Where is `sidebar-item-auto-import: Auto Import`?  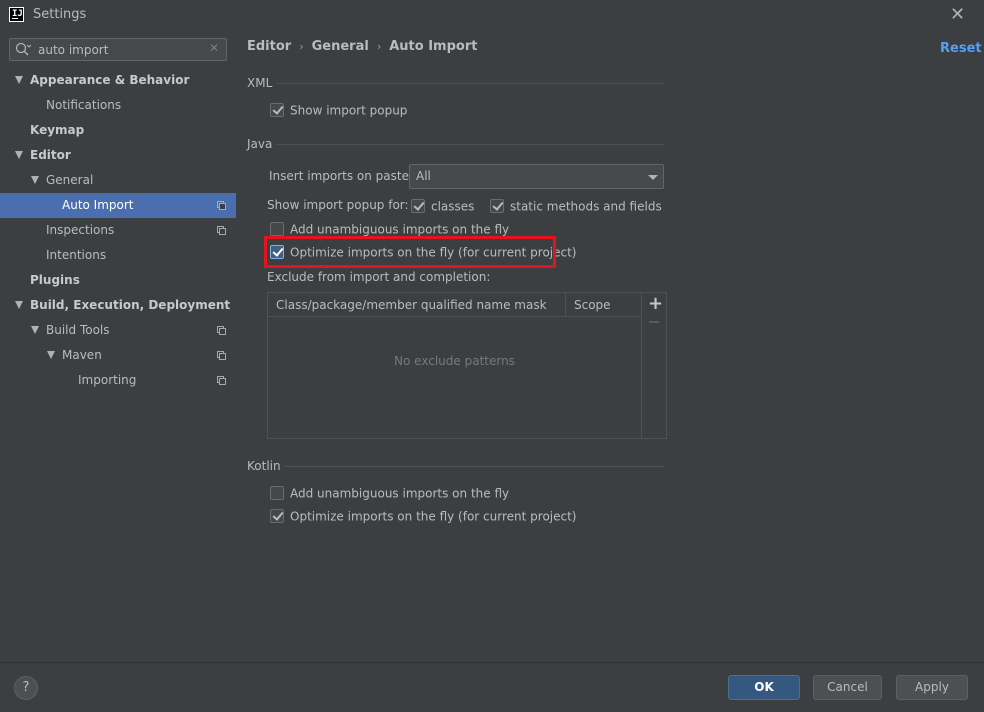
sidebar-item-auto-import: Auto Import is located at coordinates (118, 205).